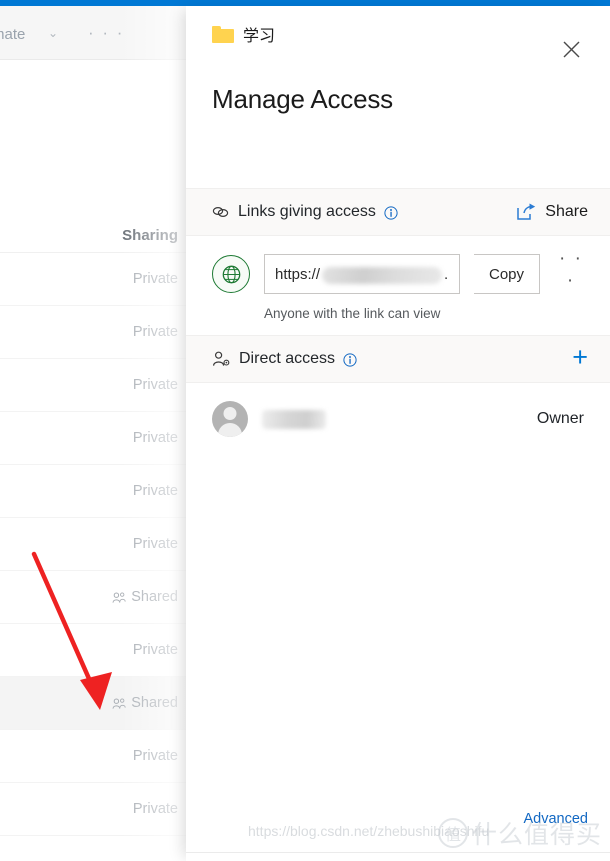 The height and width of the screenshot is (861, 610). I want to click on toolbar-automate-label: mate, so click(12, 34).